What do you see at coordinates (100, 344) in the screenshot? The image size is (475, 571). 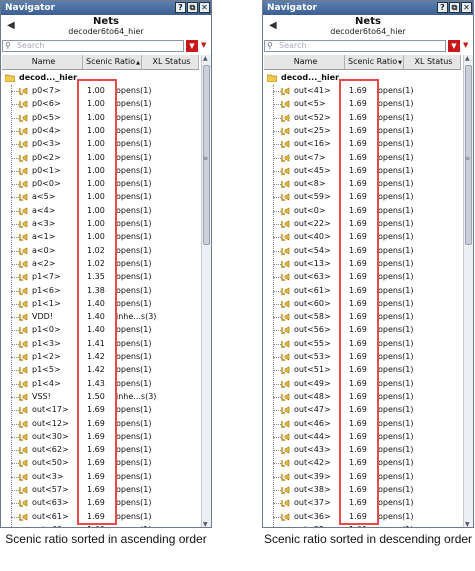 I see `table-row: p1<3> 1.41 opens(1)` at bounding box center [100, 344].